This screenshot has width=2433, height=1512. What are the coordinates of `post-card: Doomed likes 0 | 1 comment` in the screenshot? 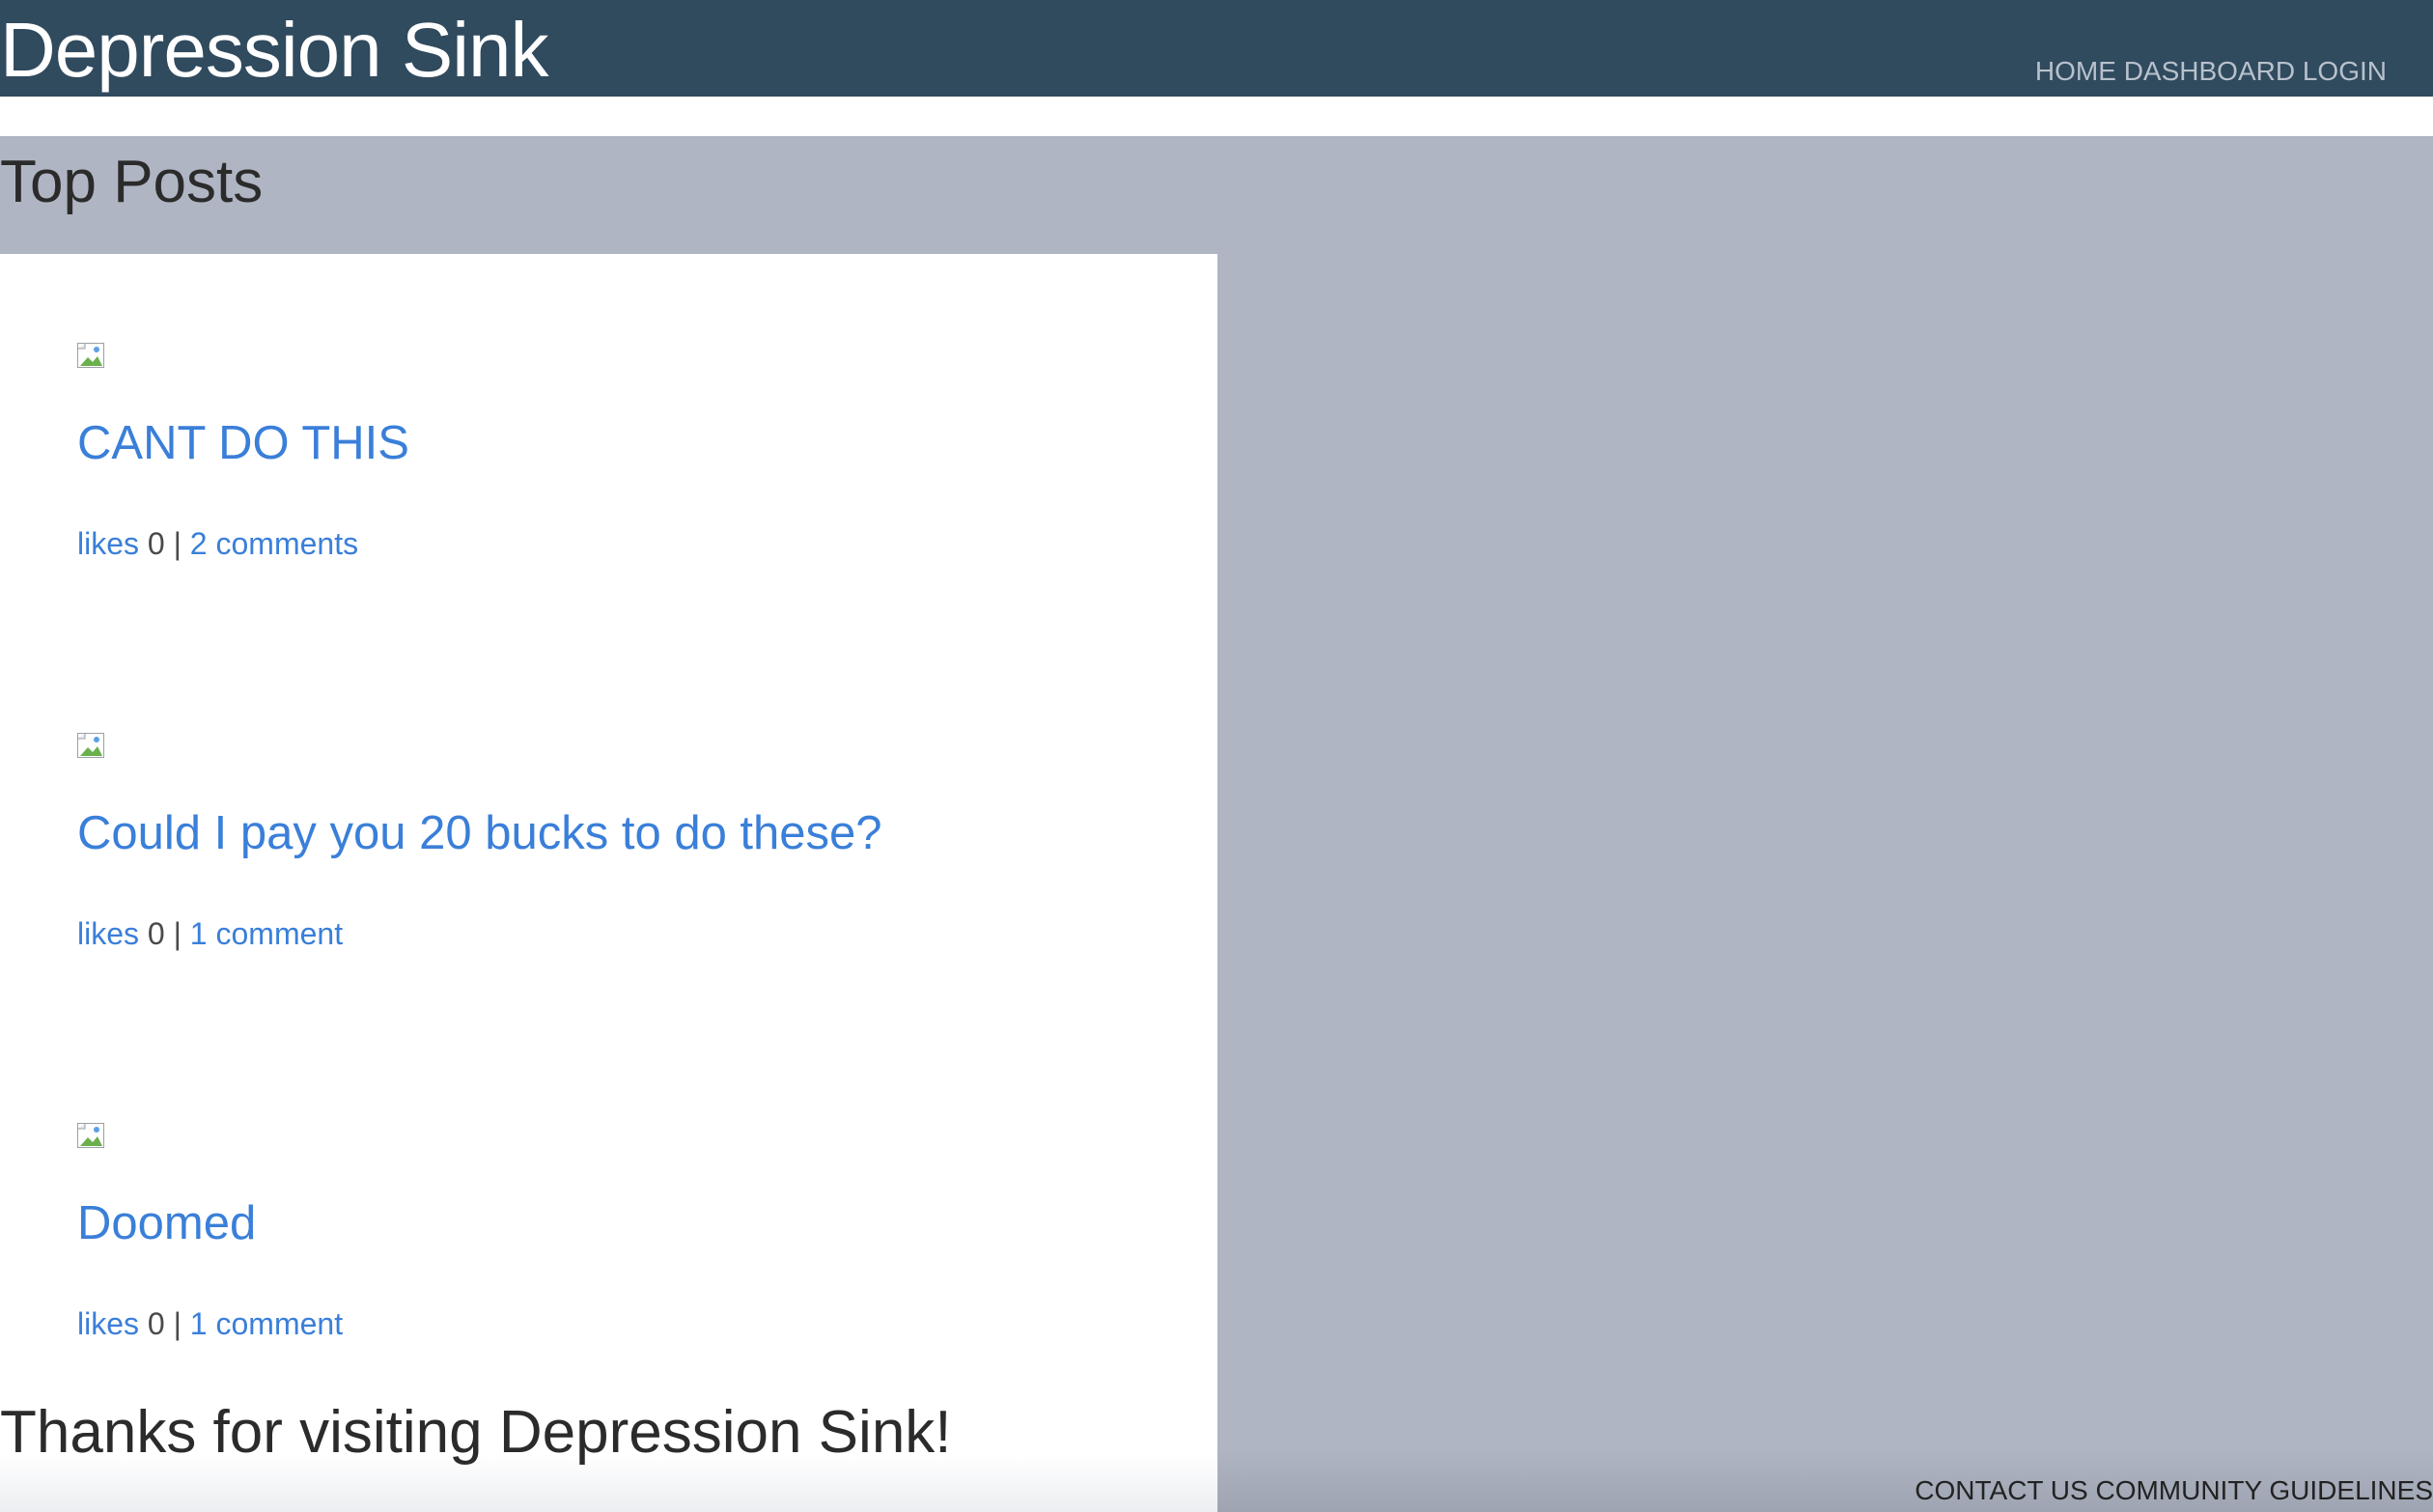 It's located at (608, 1231).